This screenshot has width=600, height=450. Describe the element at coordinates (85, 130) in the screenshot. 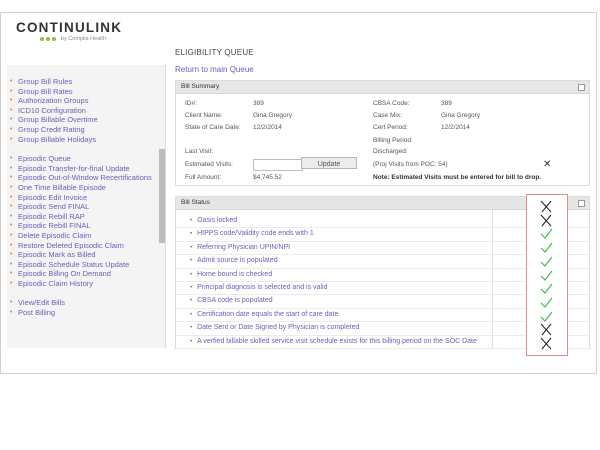

I see `sidebar-item: • Group Credit Rating` at that location.